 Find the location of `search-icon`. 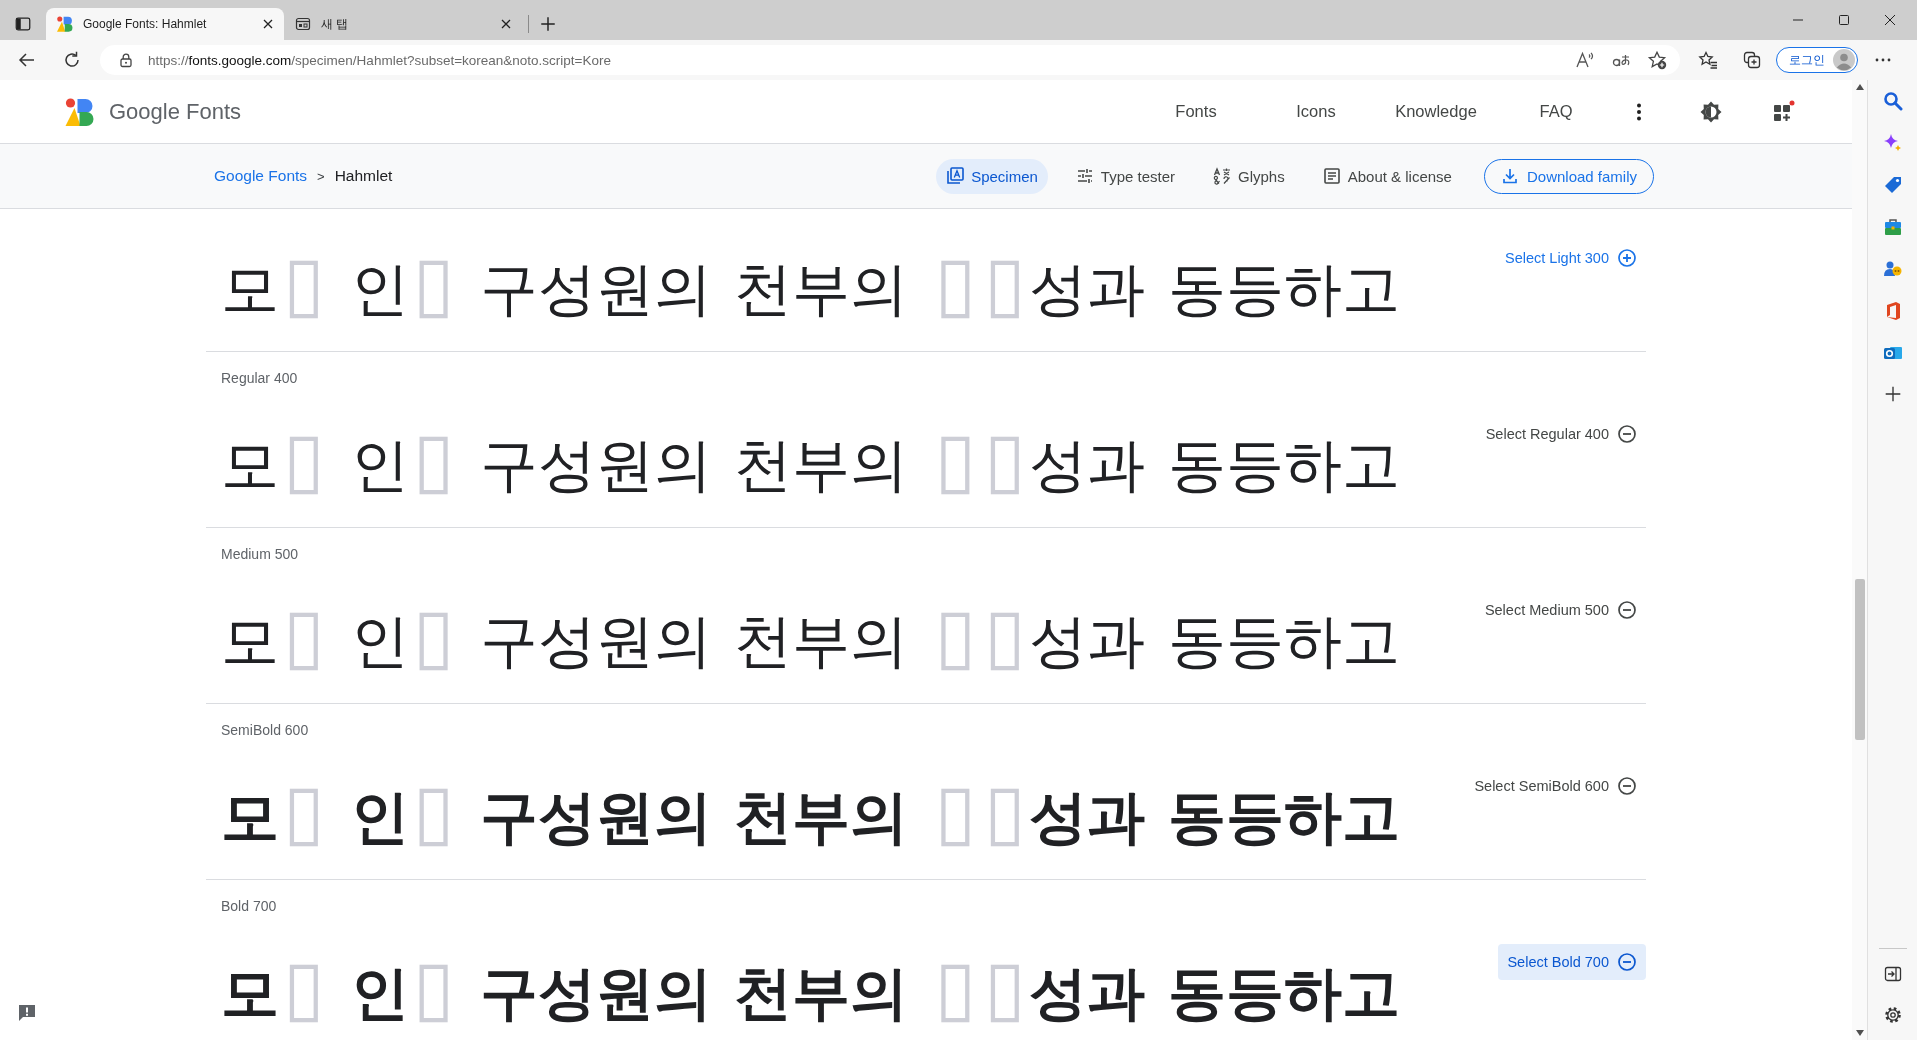

search-icon is located at coordinates (1892, 101).